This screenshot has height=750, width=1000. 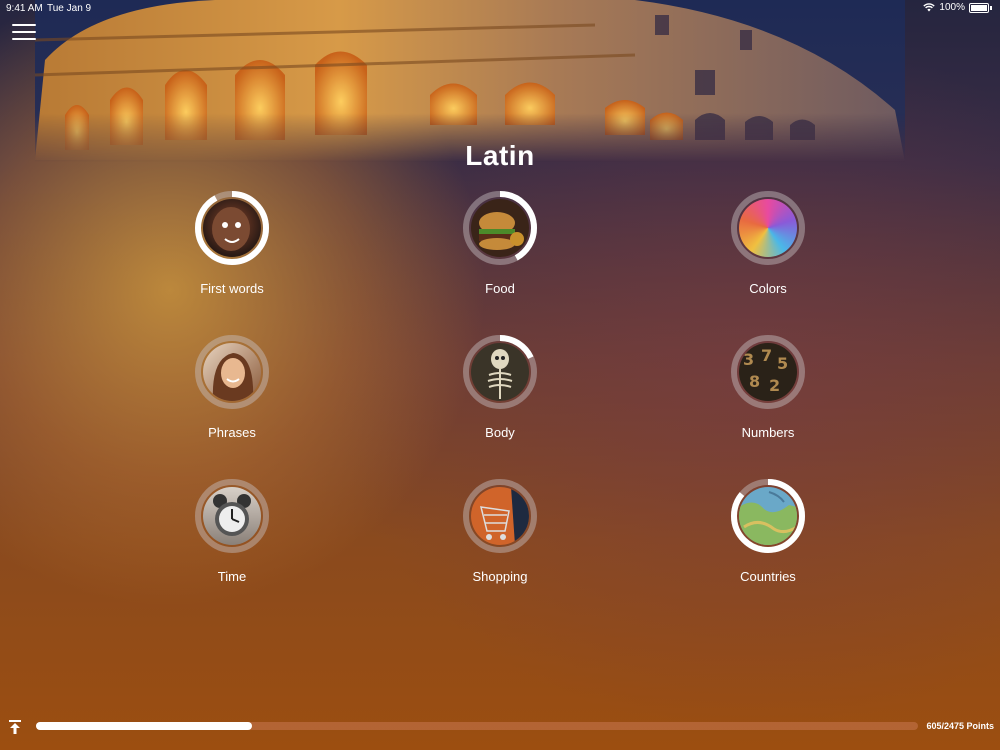 I want to click on status-bar: 9:41 AM Tue Jan 9 100%, so click(x=500, y=8).